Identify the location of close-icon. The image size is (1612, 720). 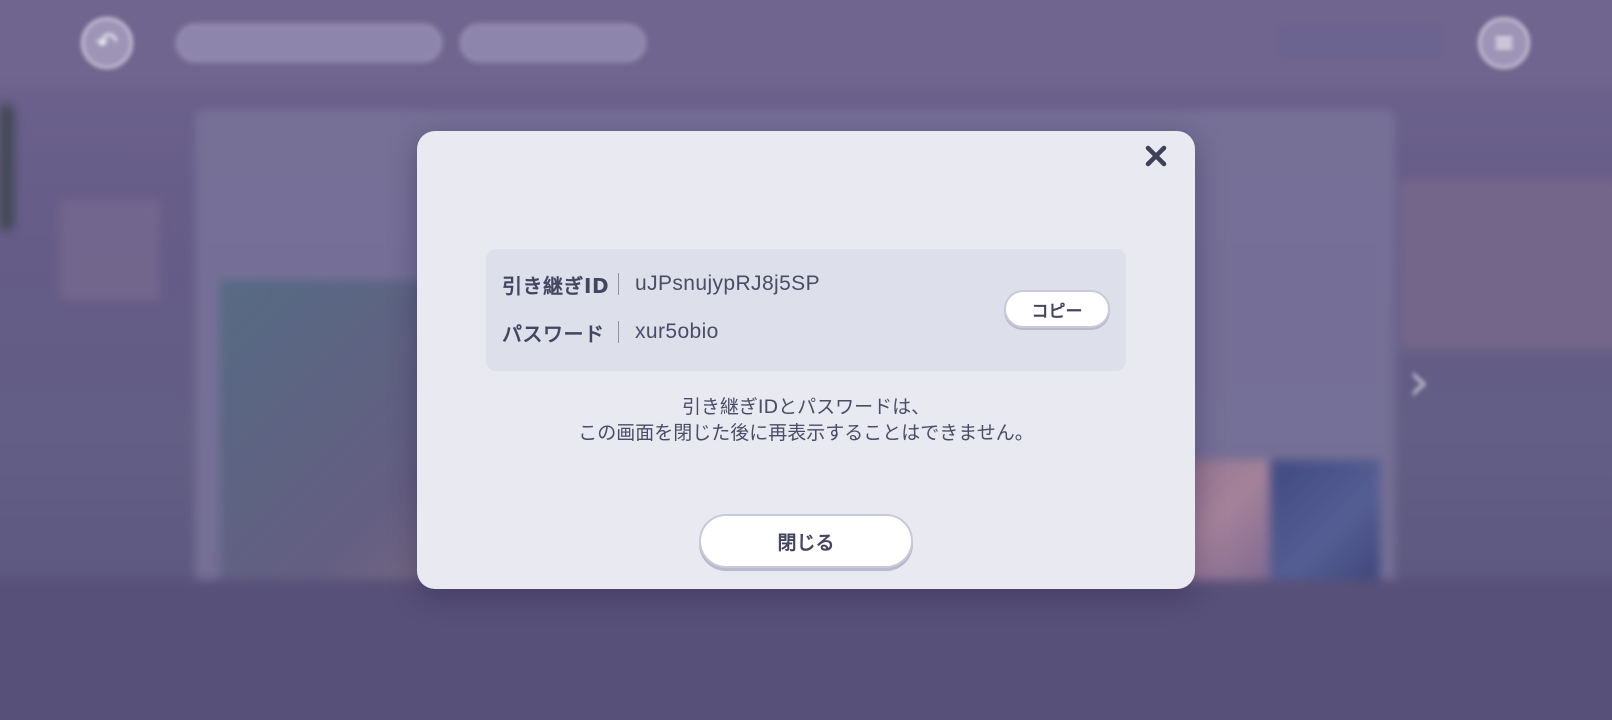
(1156, 156).